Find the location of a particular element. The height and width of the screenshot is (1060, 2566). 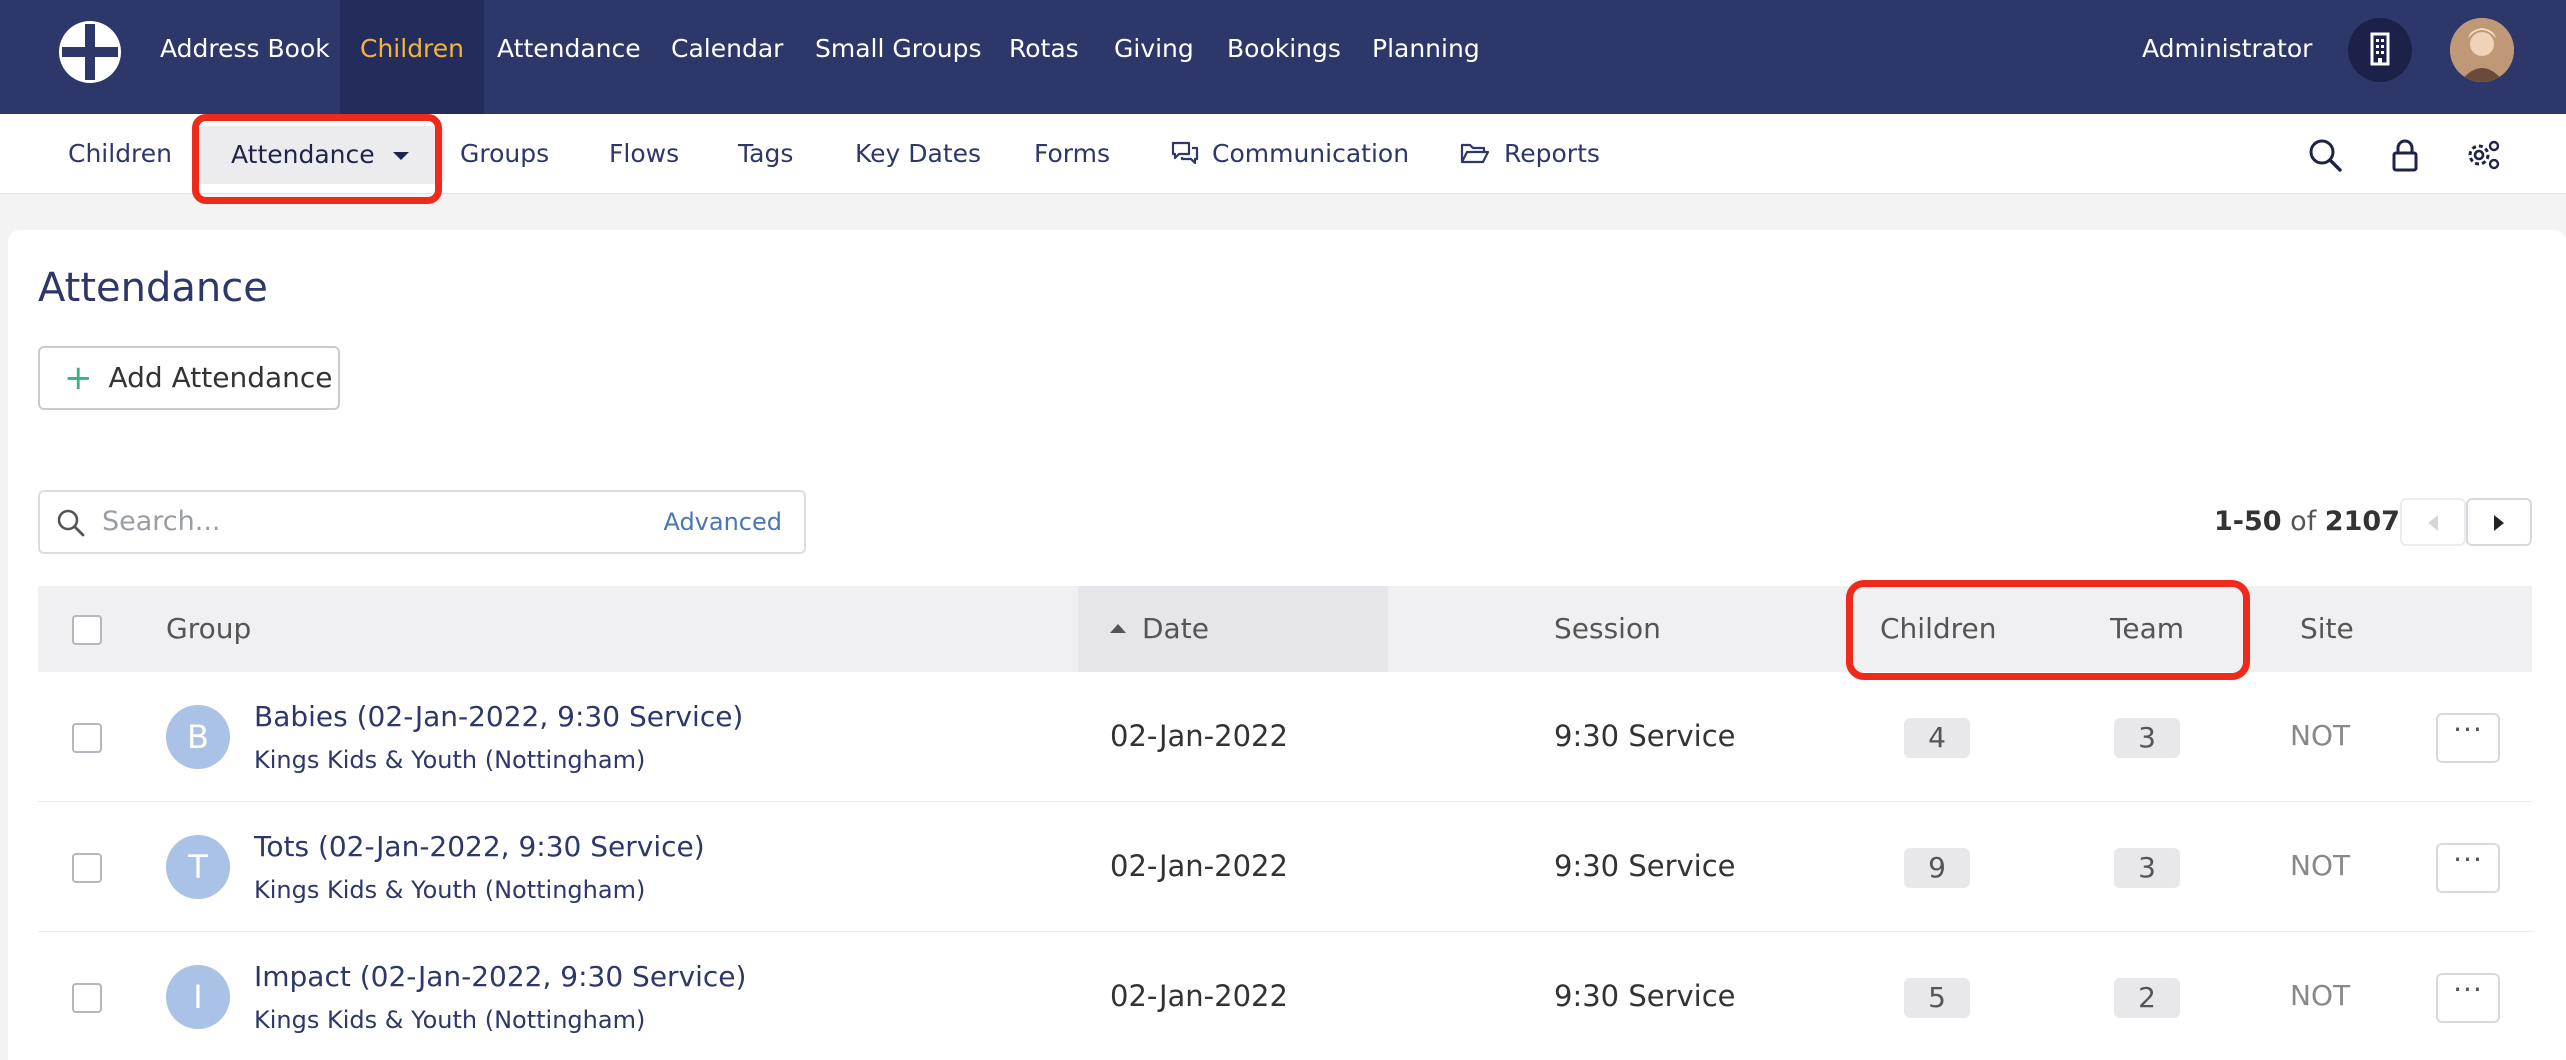

subnav-reports: Reports is located at coordinates (1530, 154).